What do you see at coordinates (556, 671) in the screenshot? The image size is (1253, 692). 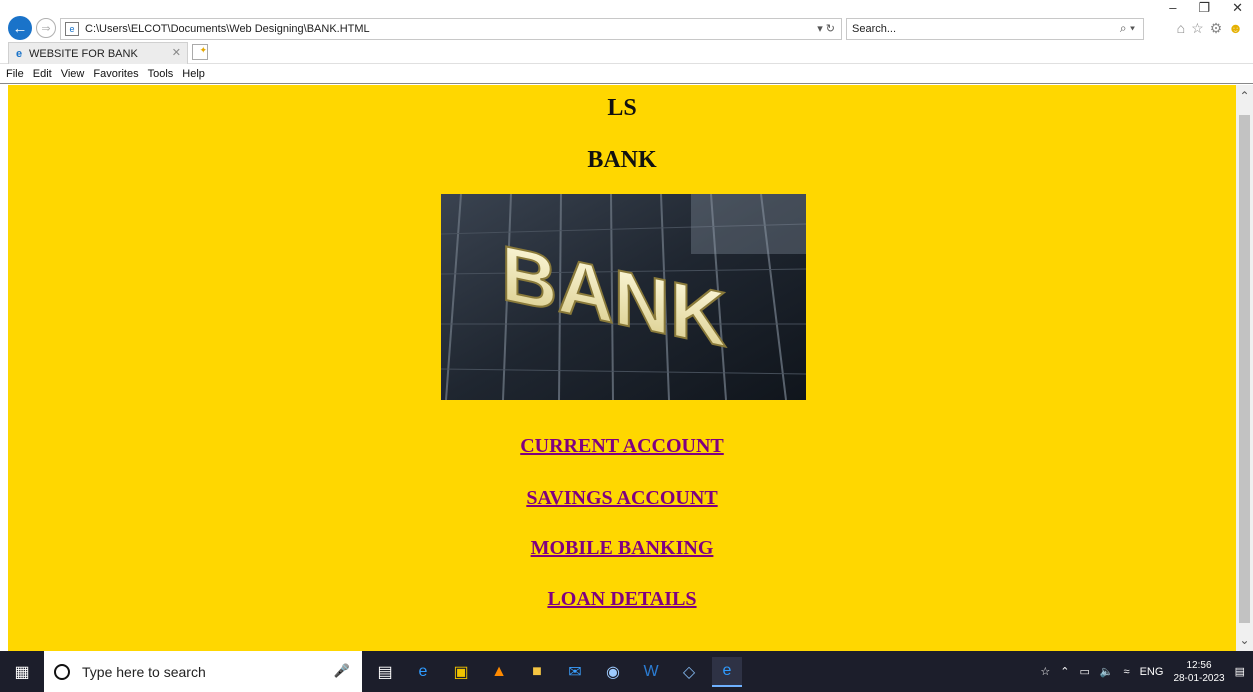 I see `taskbar-apps: ▤ e ▣ ▲ ■ ✉ ◉ W ◇ e` at bounding box center [556, 671].